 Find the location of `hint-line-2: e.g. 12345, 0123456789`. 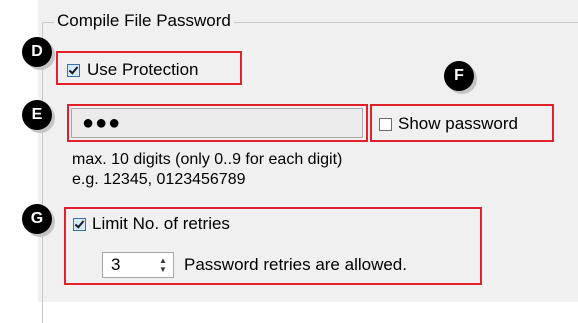

hint-line-2: e.g. 12345, 0123456789 is located at coordinates (159, 179).